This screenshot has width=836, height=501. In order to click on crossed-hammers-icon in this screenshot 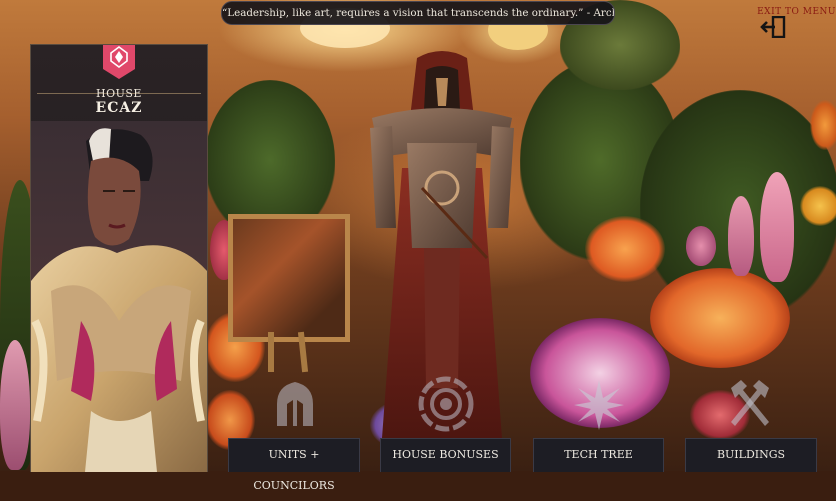, I will do `click(750, 403)`.